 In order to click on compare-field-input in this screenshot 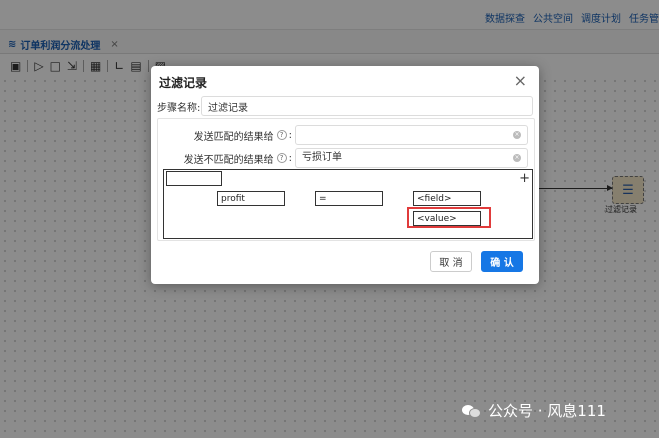, I will do `click(447, 198)`.